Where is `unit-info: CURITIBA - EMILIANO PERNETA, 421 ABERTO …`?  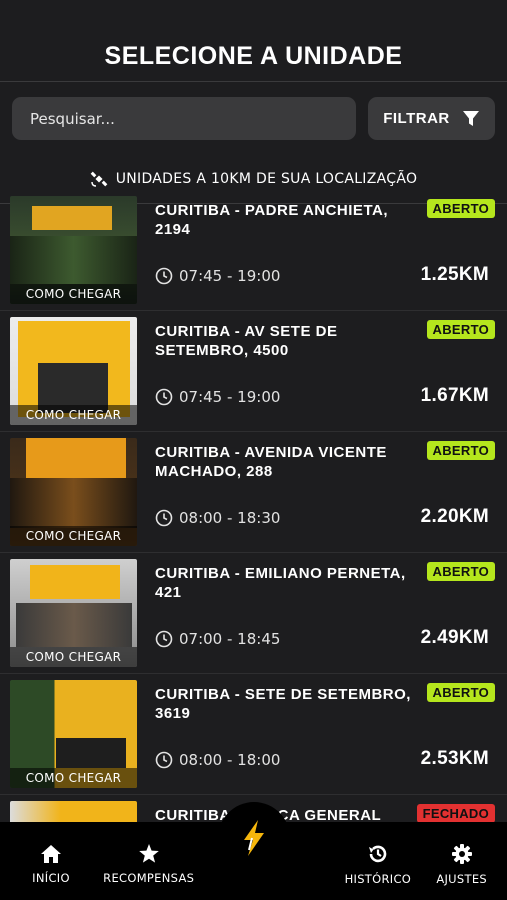 unit-info: CURITIBA - EMILIANO PERNETA, 421 ABERTO … is located at coordinates (325, 616).